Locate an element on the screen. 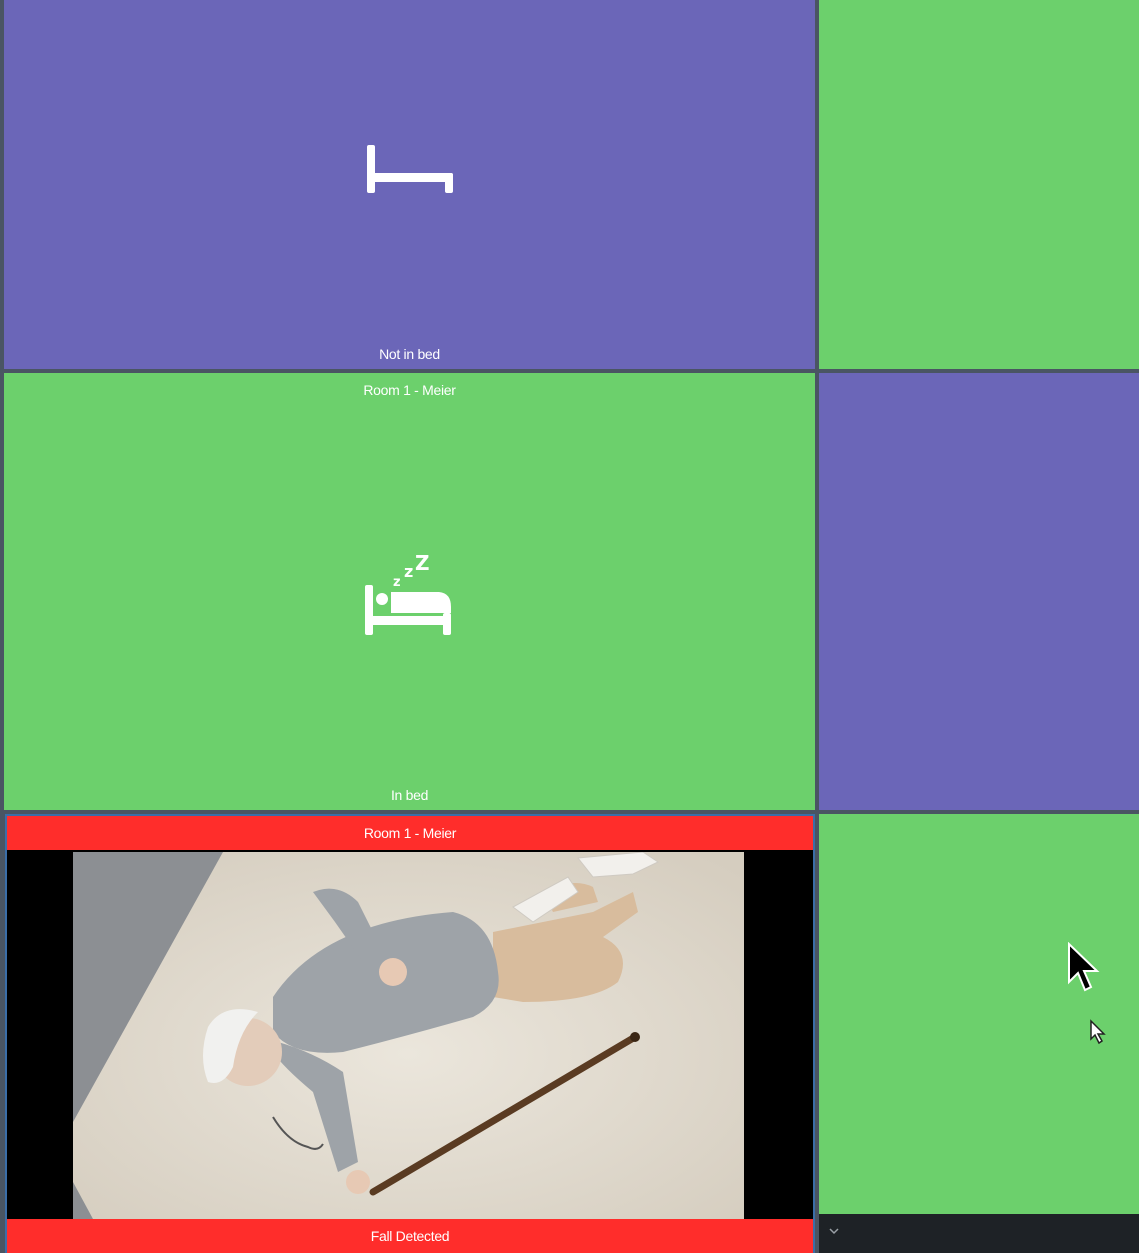 Image resolution: width=1139 pixels, height=1253 pixels. status-label: In bed is located at coordinates (409, 795).